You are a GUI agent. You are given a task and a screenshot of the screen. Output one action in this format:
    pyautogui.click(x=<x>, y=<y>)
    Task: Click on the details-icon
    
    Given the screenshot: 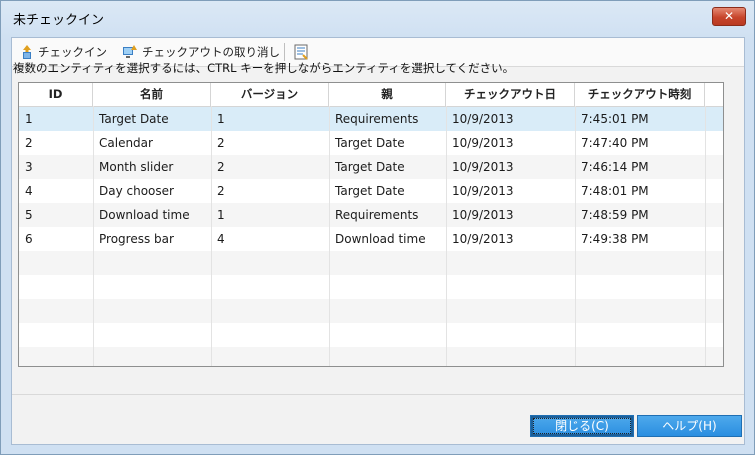 What is the action you would take?
    pyautogui.click(x=301, y=52)
    